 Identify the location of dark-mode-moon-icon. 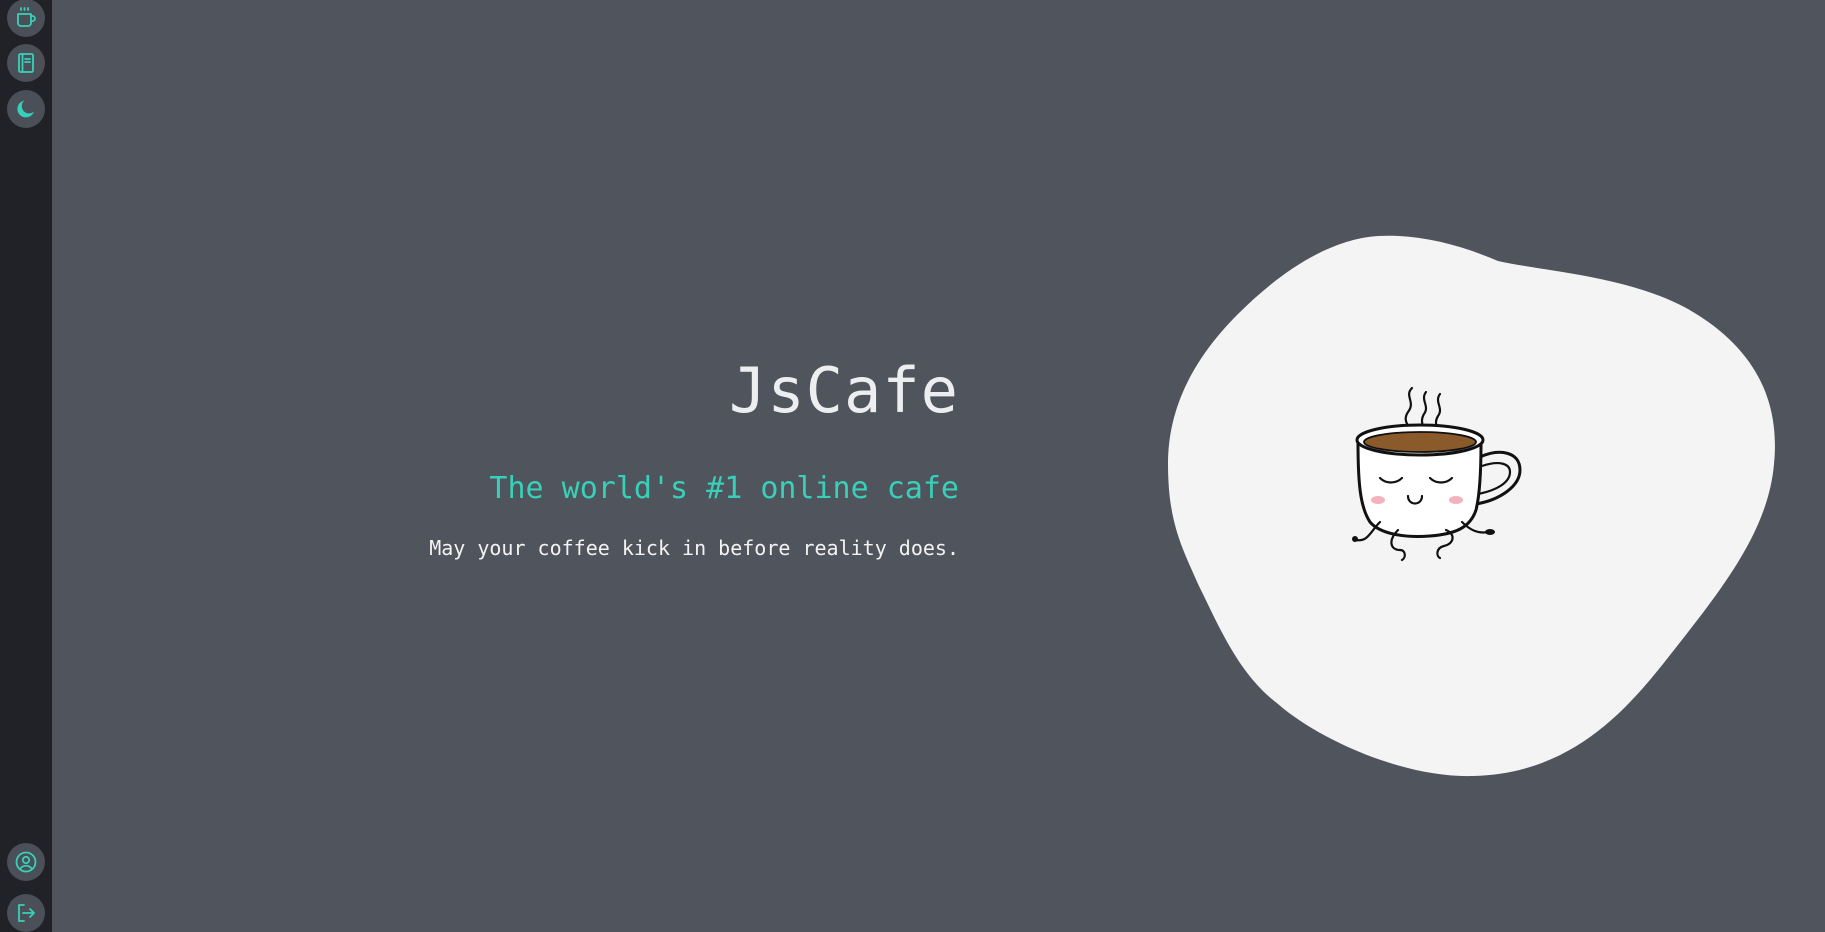
(25, 109).